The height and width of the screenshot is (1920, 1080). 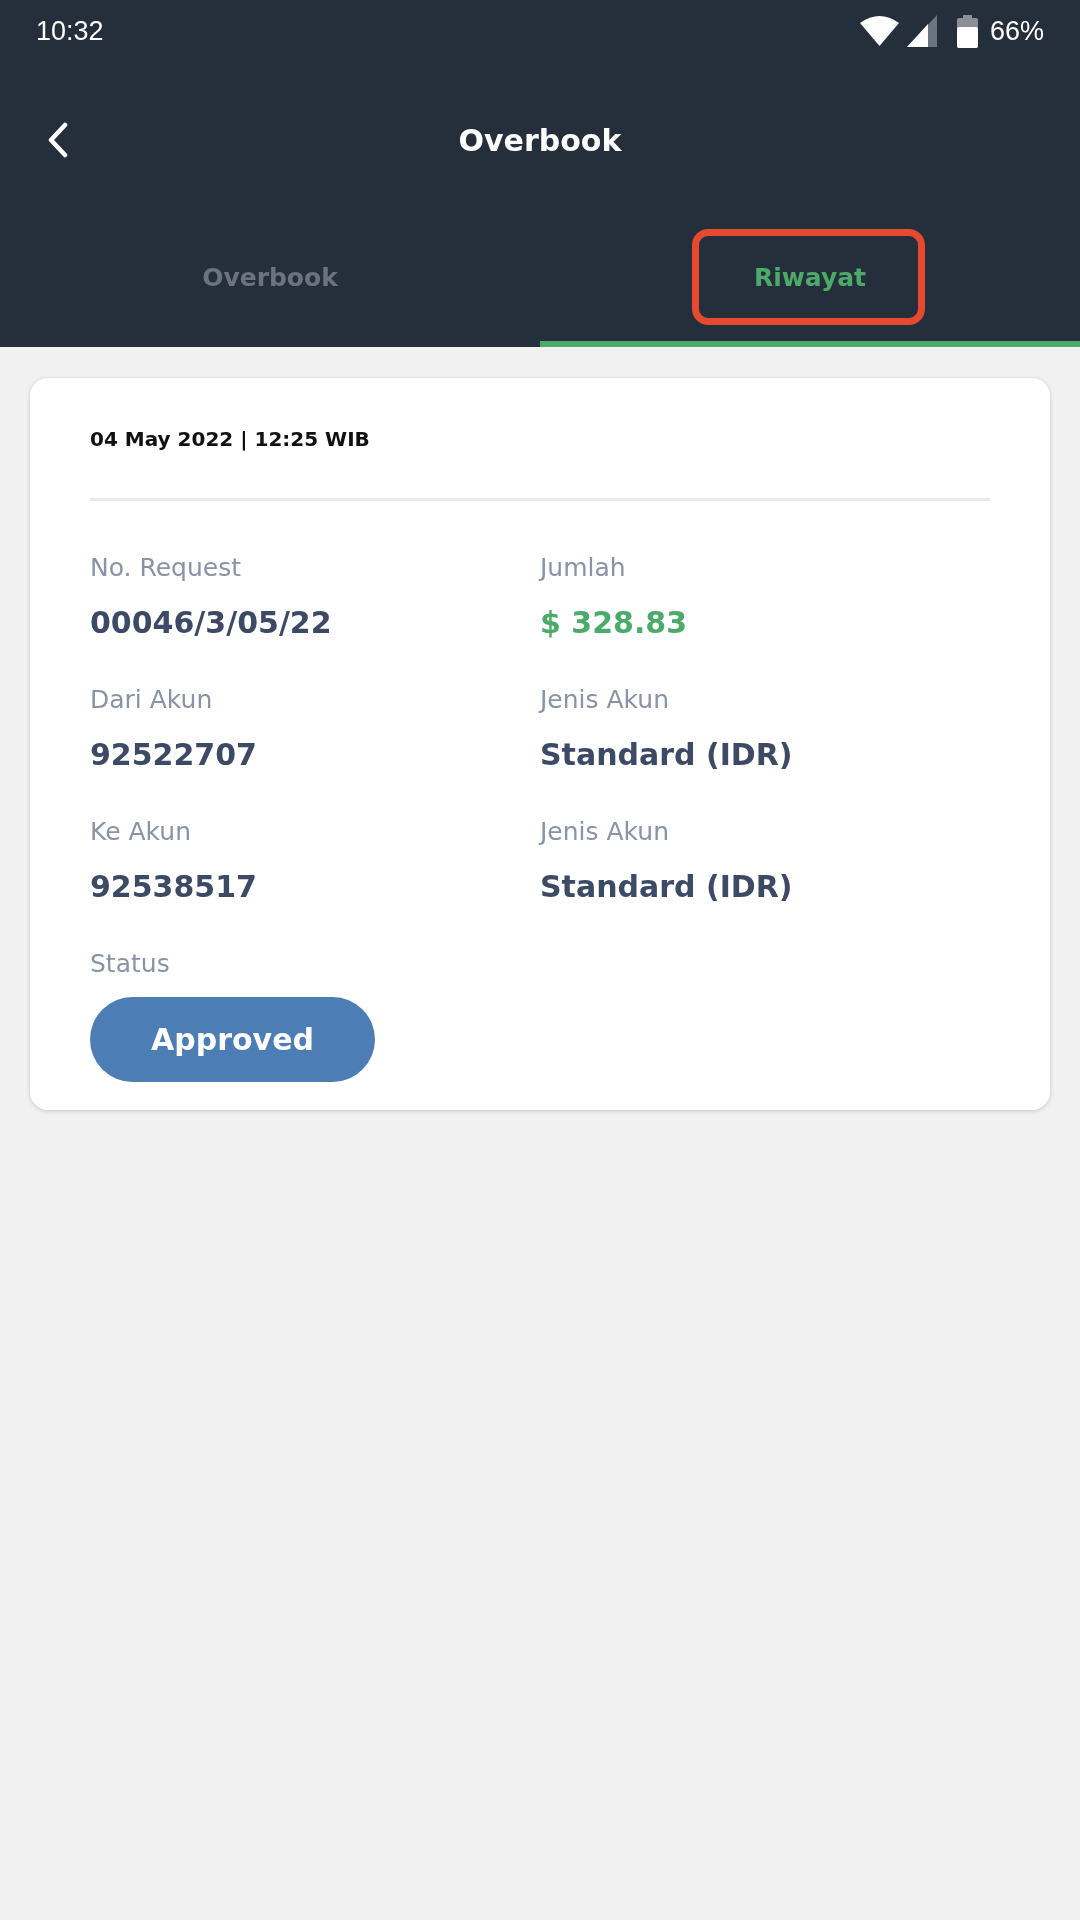 I want to click on status-label: Status, so click(x=130, y=964).